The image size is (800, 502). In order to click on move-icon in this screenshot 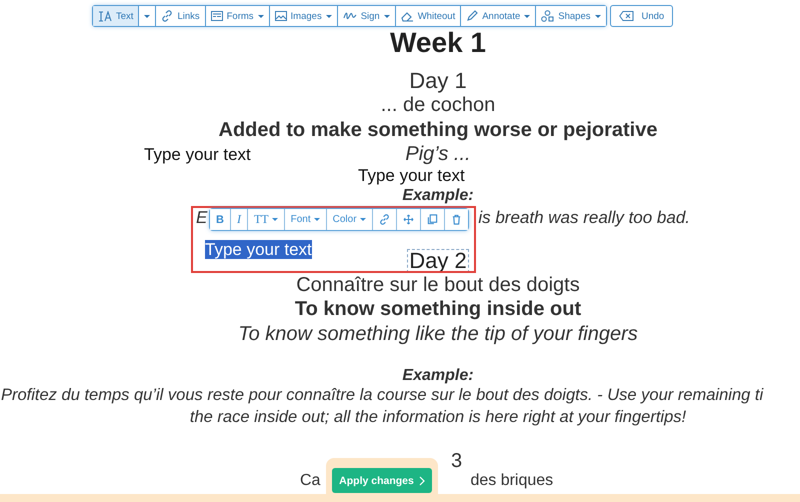, I will do `click(408, 219)`.